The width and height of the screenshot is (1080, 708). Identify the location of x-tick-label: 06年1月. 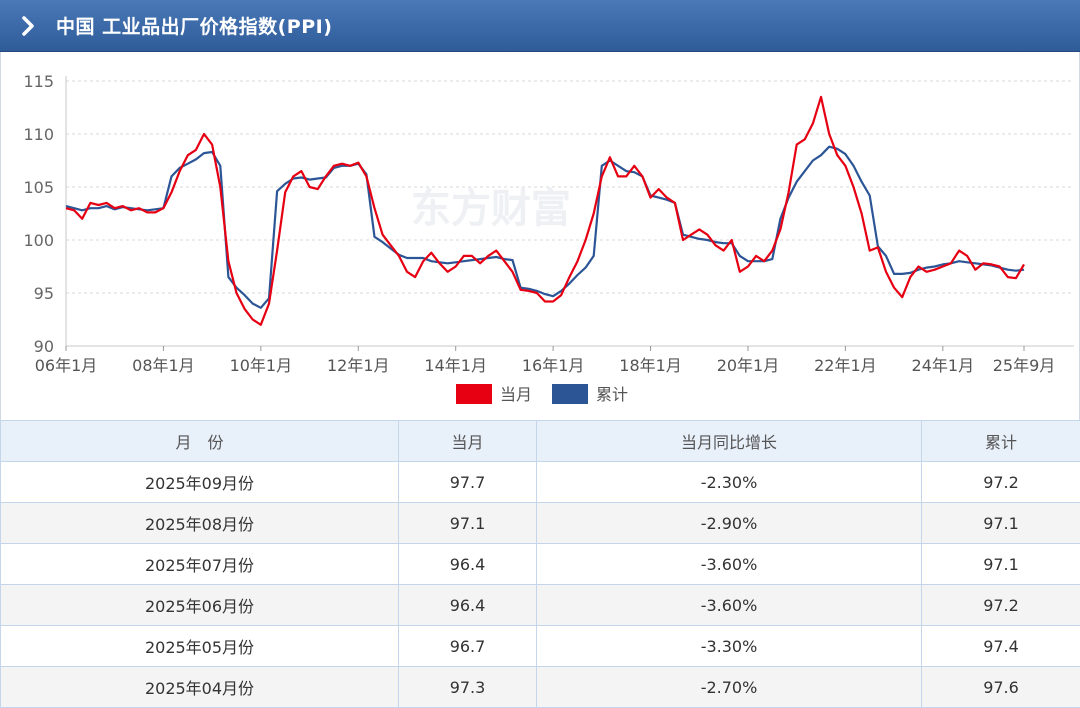
(66, 365).